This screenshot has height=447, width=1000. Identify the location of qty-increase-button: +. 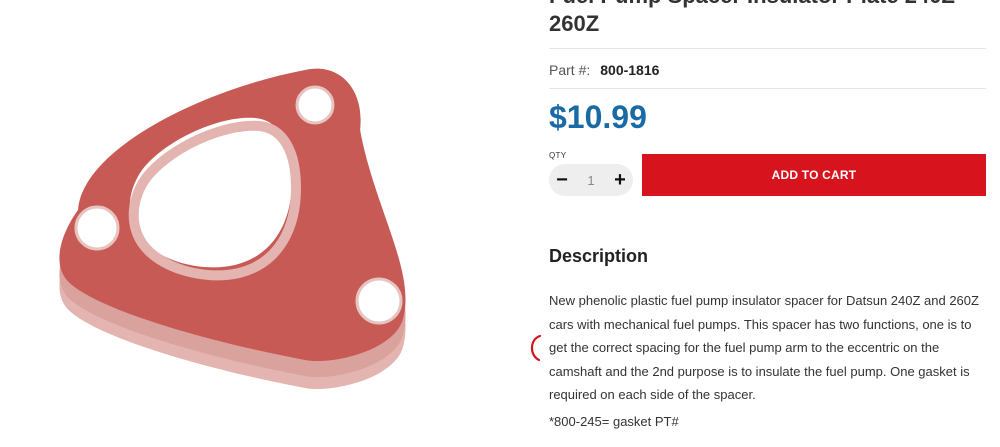
(620, 180).